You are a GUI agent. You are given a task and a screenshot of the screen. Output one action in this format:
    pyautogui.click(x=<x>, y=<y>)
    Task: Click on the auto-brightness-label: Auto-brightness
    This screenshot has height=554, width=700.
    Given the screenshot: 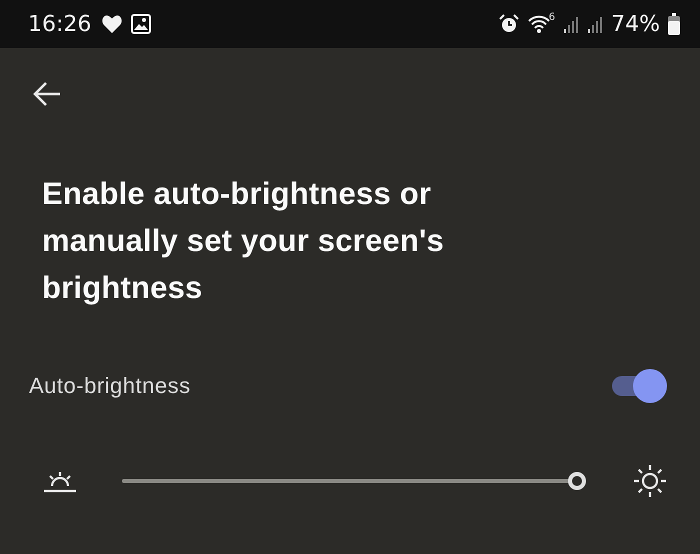 What is the action you would take?
    pyautogui.click(x=110, y=386)
    